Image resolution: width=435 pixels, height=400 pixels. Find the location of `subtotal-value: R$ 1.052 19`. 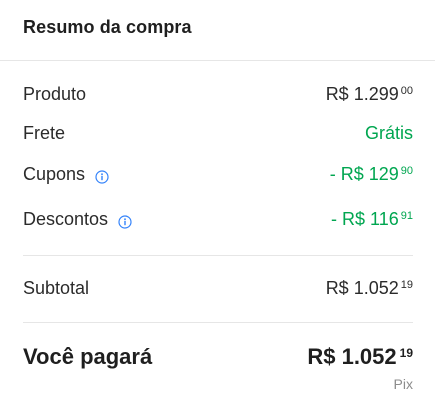

subtotal-value: R$ 1.052 19 is located at coordinates (369, 288).